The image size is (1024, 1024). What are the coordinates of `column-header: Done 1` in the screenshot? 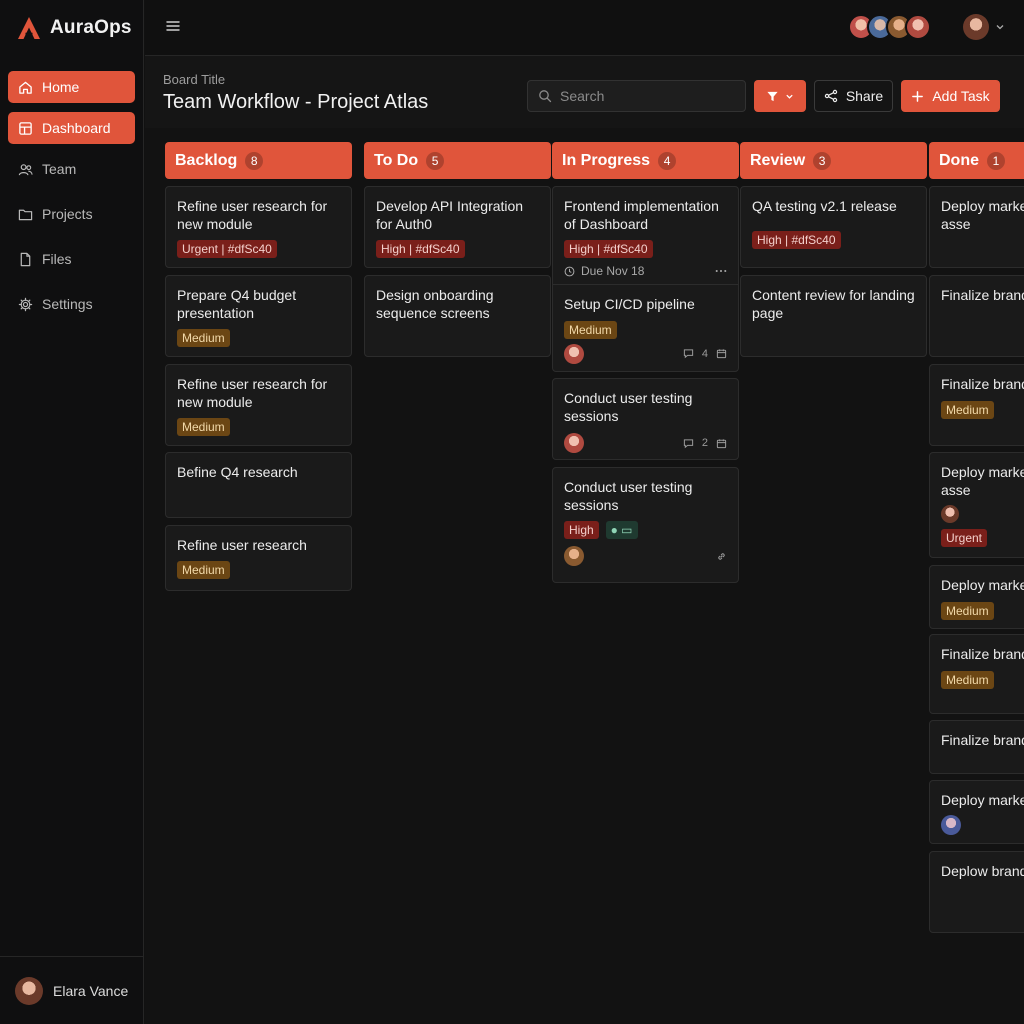 It's located at (976, 160).